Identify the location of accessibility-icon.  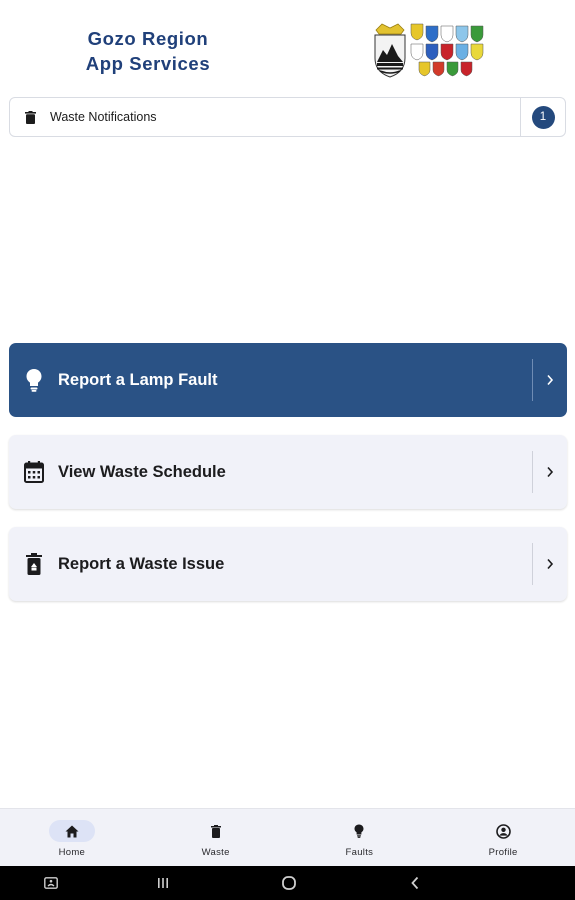
(51, 883).